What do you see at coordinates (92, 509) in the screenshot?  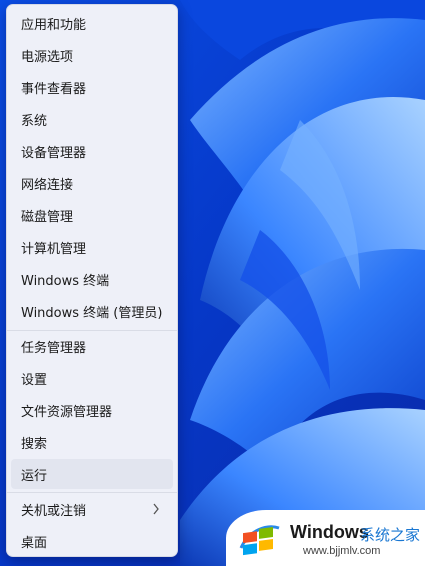 I see `menu-item-shutdown-signout: 关机或注销` at bounding box center [92, 509].